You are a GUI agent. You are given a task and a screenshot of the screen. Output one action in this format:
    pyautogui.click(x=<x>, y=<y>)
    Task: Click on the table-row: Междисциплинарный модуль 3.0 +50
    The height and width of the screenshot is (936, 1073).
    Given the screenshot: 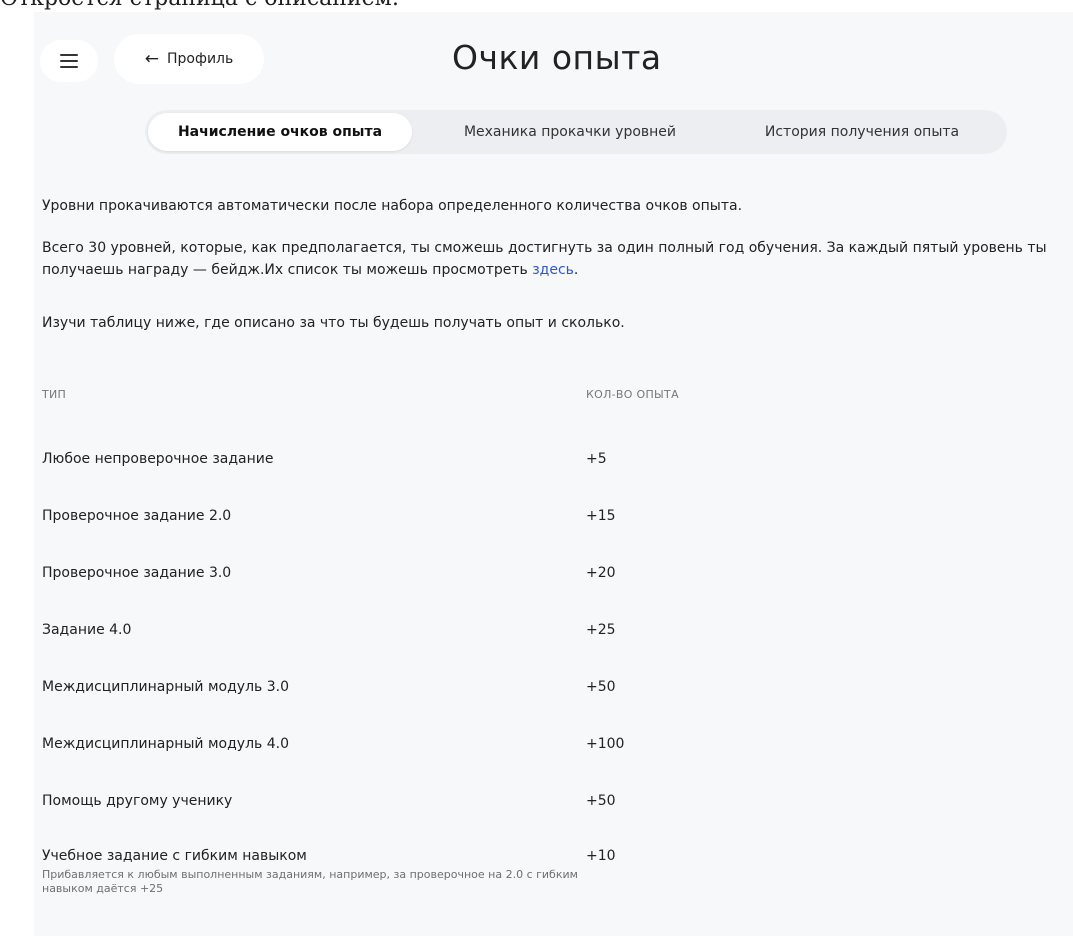 What is the action you would take?
    pyautogui.click(x=536, y=694)
    